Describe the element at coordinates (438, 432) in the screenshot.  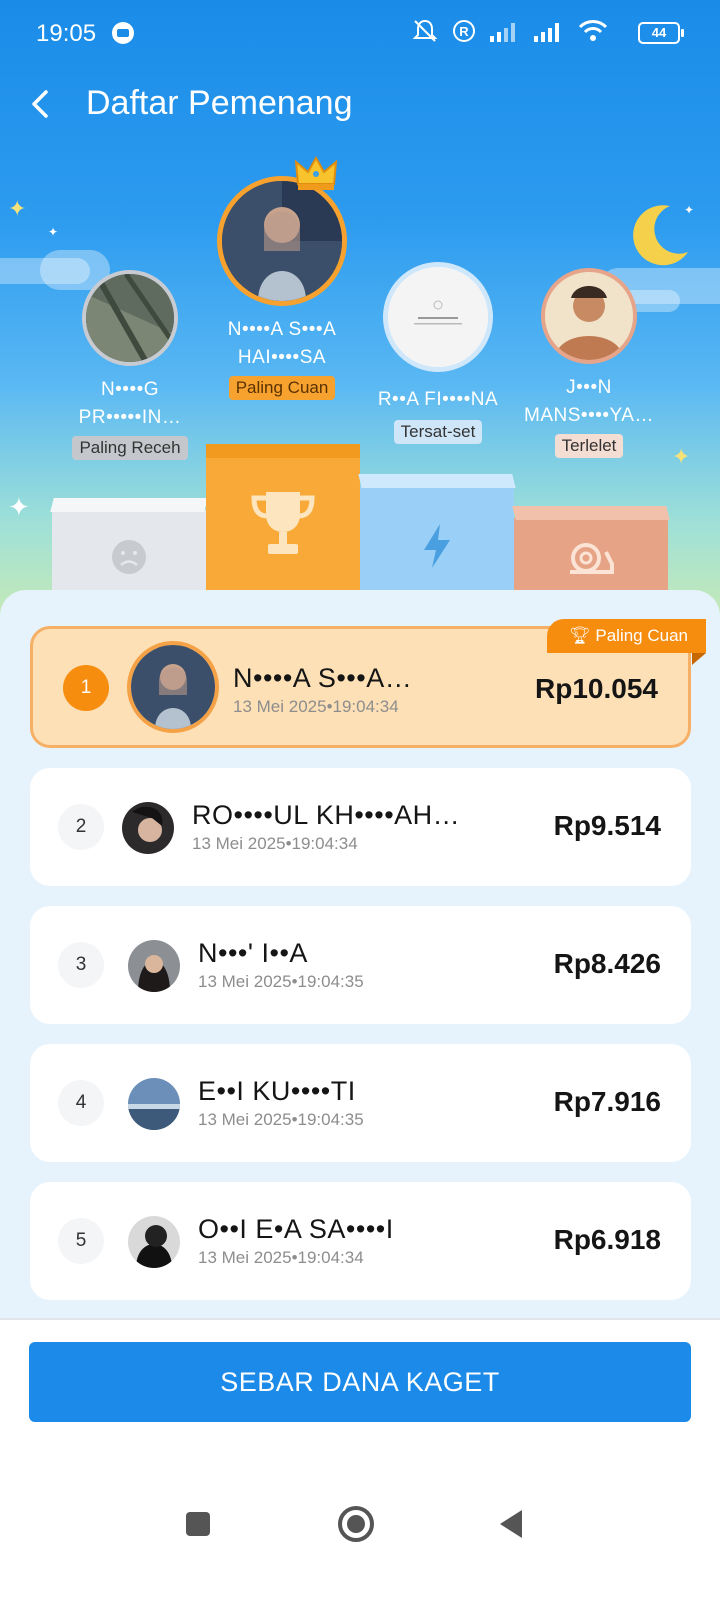
I see `podium-tag: Tersat-set` at that location.